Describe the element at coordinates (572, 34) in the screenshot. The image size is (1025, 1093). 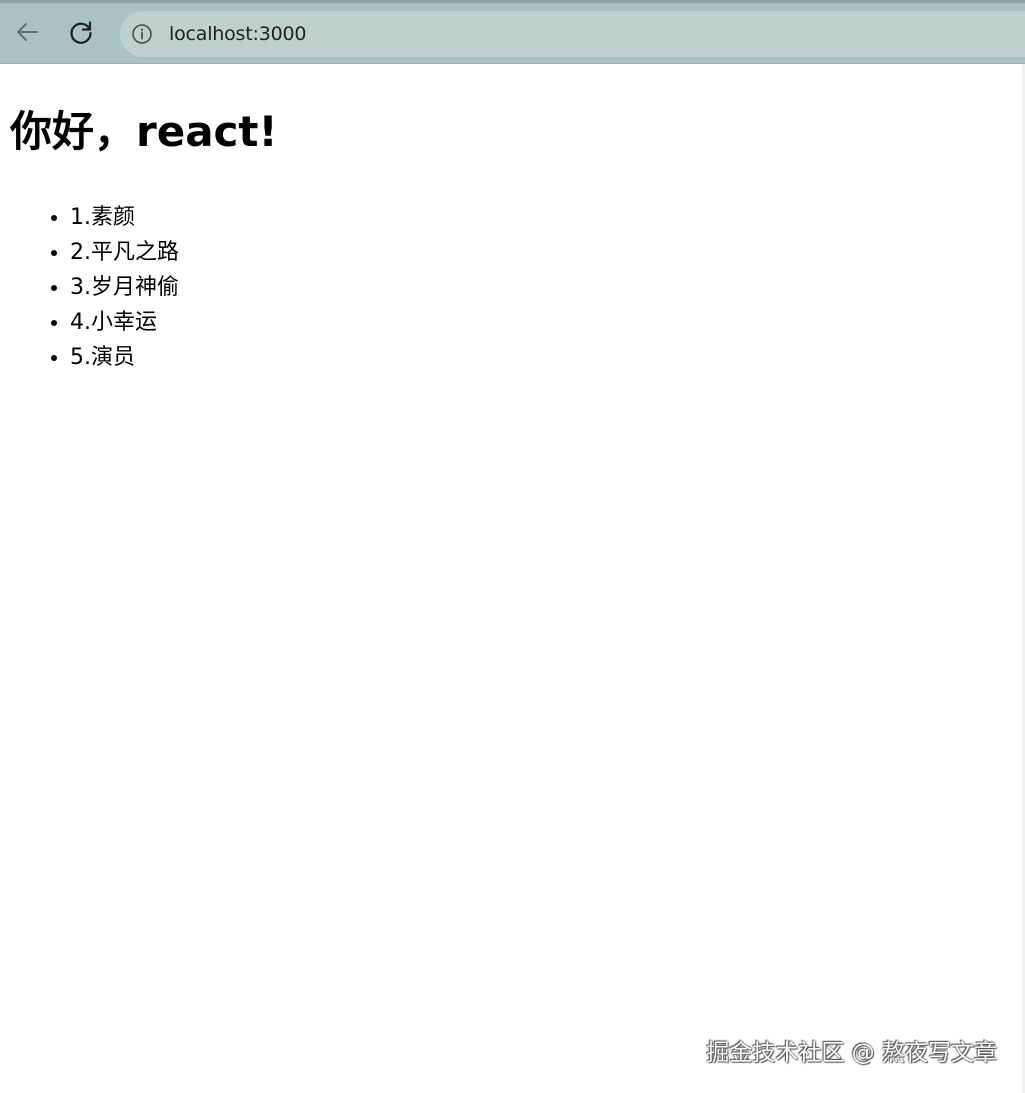
I see `address-bar: localhost:3000` at that location.